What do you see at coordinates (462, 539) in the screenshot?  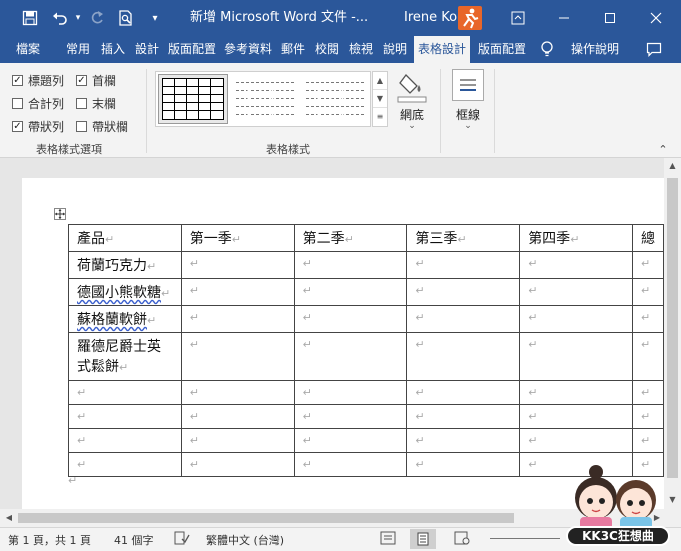 I see `web-layout-icon` at bounding box center [462, 539].